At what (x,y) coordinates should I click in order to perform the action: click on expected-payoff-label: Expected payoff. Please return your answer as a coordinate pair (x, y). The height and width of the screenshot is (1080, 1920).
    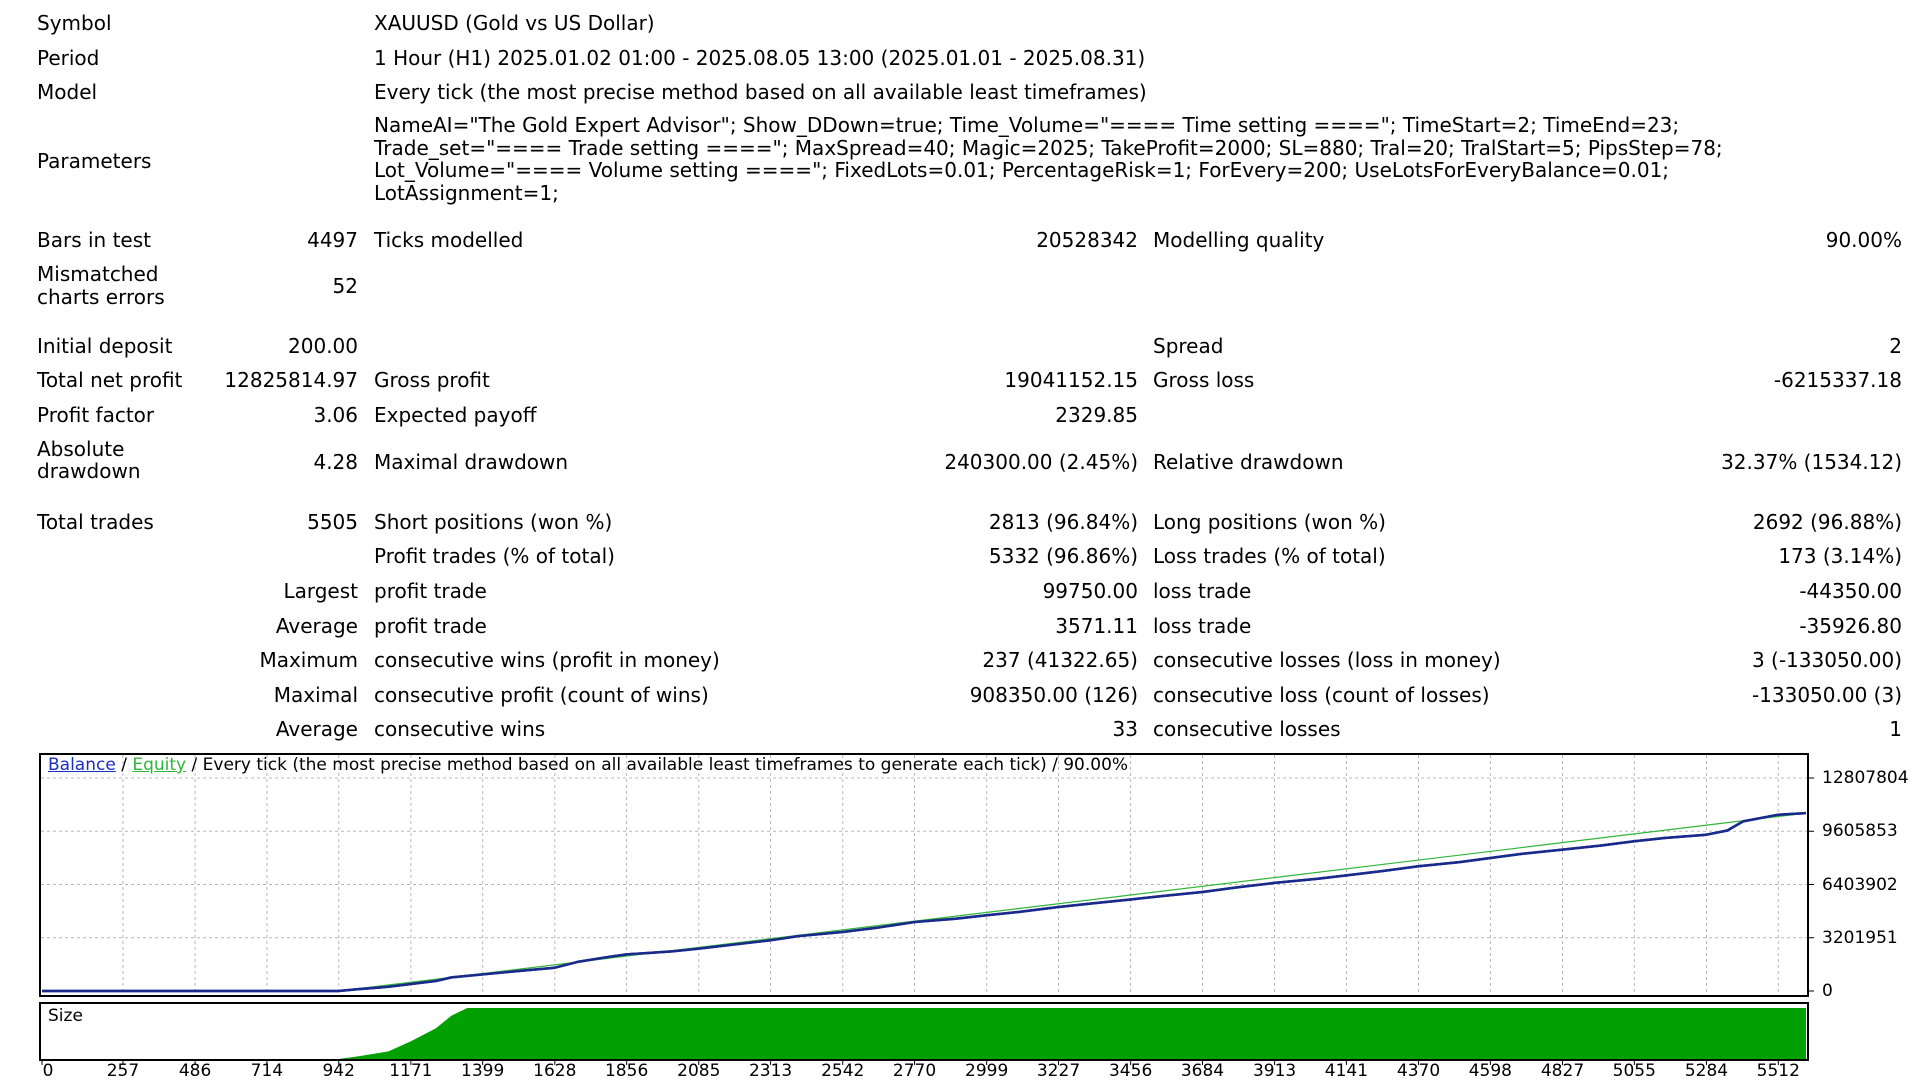
    Looking at the image, I should click on (455, 415).